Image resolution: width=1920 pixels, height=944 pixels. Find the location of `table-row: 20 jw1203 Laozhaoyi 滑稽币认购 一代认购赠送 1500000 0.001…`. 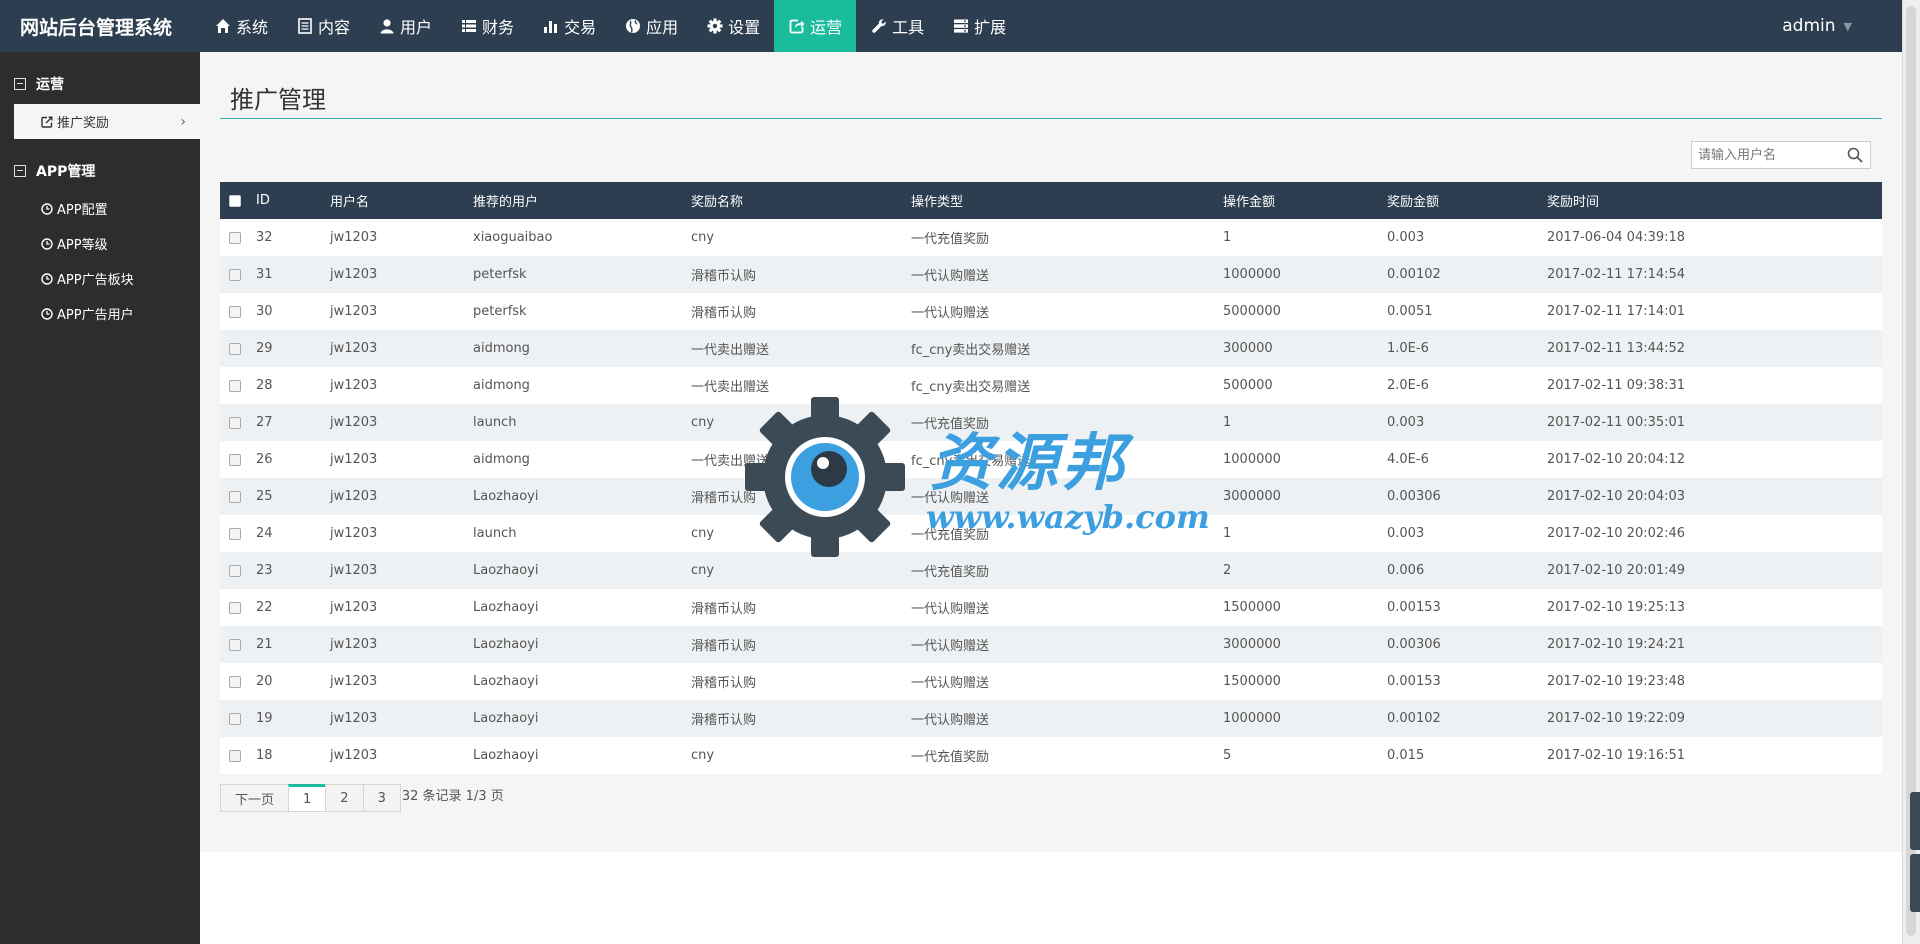

table-row: 20 jw1203 Laozhaoyi 滑稽币认购 一代认购赠送 1500000 0.001… is located at coordinates (1051, 681).